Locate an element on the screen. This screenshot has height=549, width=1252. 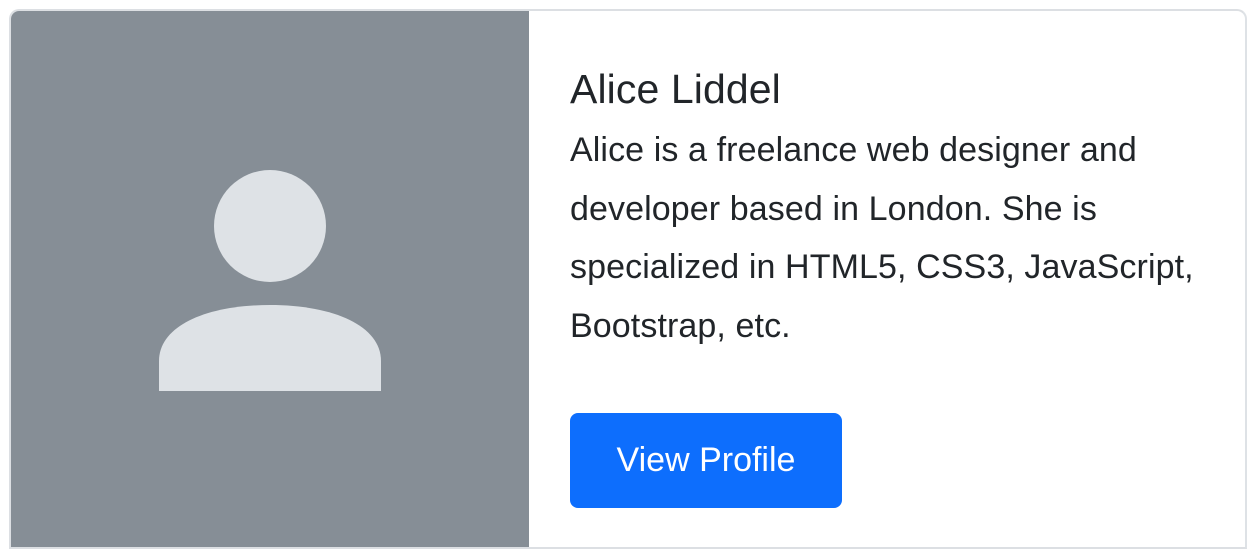
card-title: Alice Liddel is located at coordinates (675, 89).